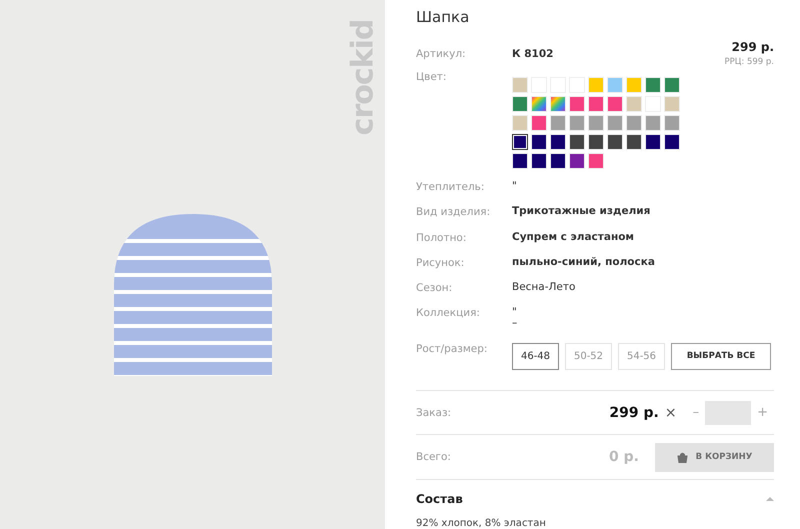  Describe the element at coordinates (434, 457) in the screenshot. I see `field-label: Всего:` at that location.